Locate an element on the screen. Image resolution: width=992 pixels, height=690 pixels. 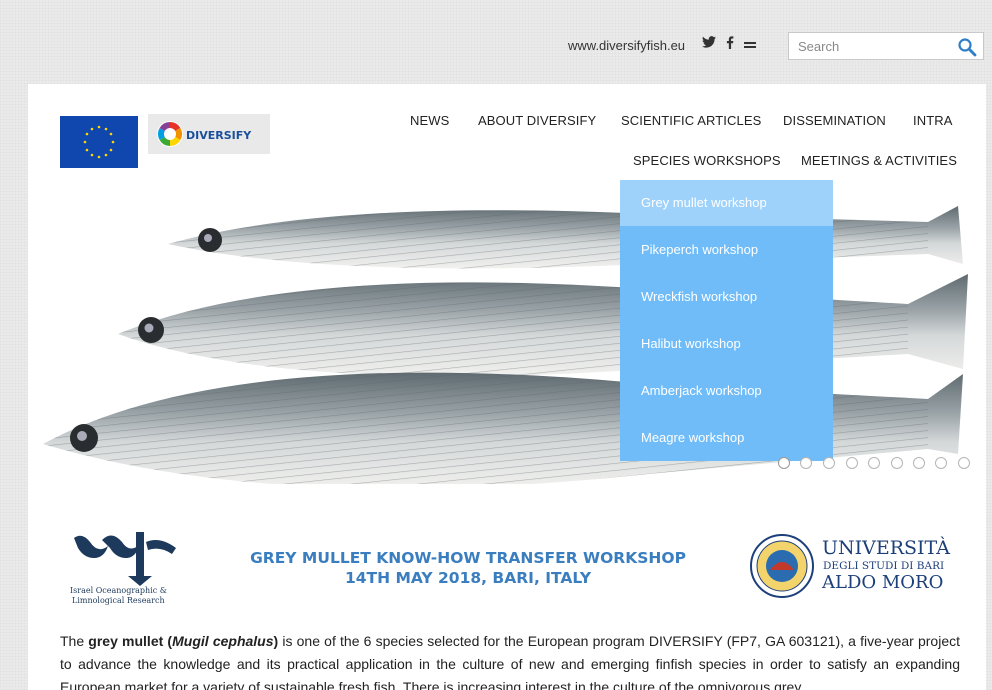
search-input is located at coordinates (869, 46).